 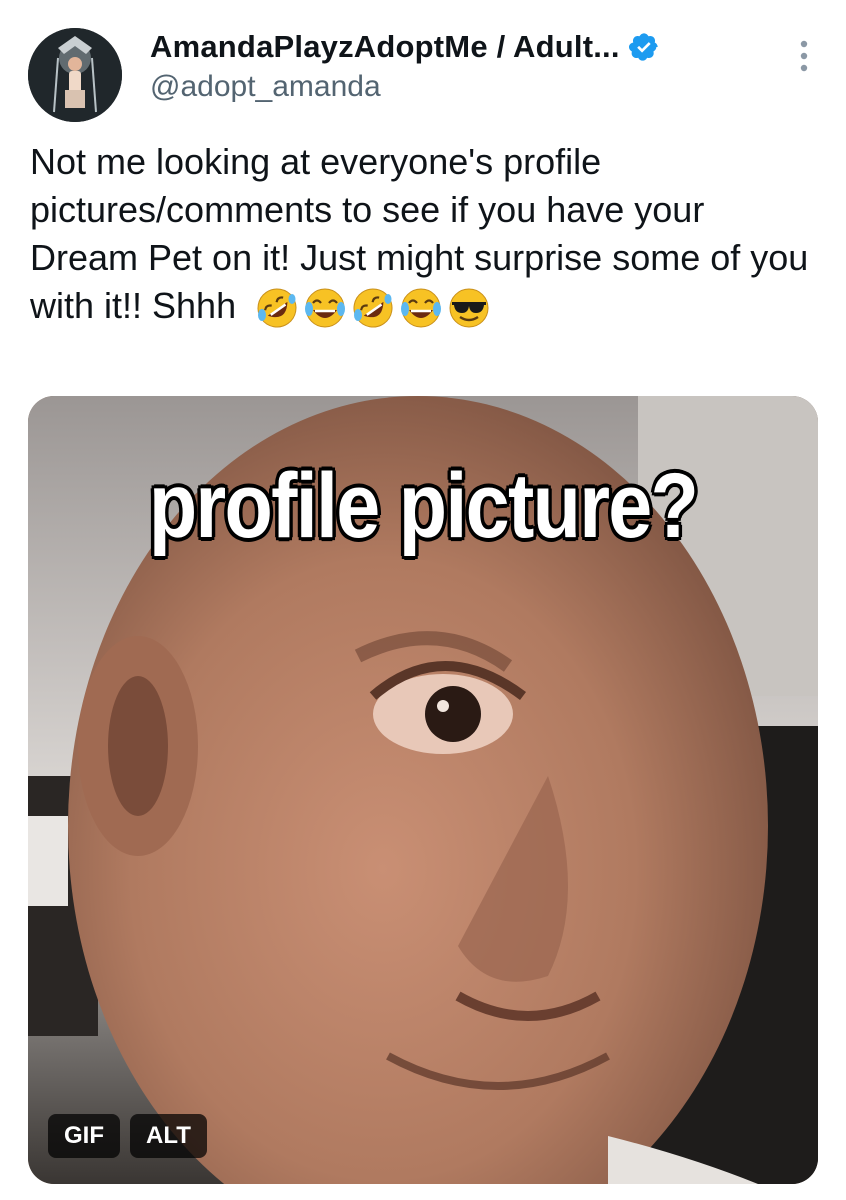 What do you see at coordinates (423, 506) in the screenshot?
I see `meme-caption: profile picture?` at bounding box center [423, 506].